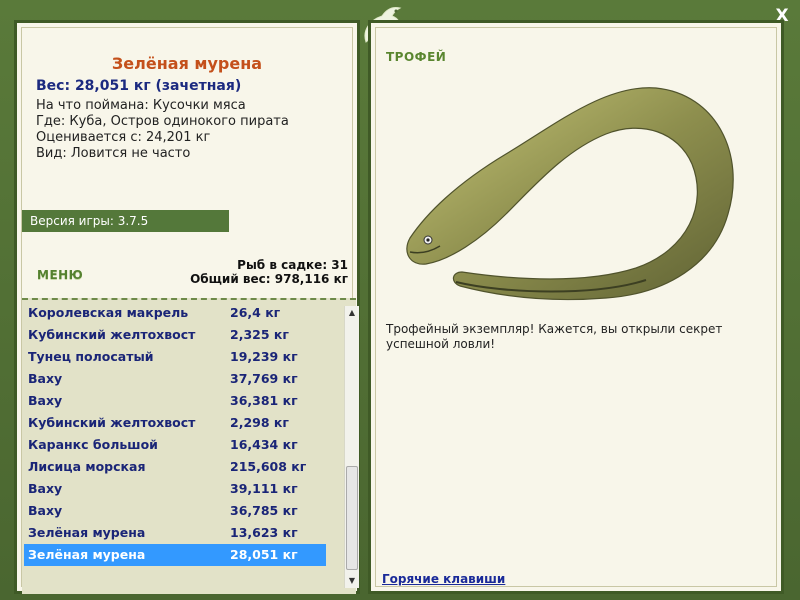 This screenshot has height=600, width=800. I want to click on fish-place: Где: Куба, Остров одинокого пирата, so click(162, 121).